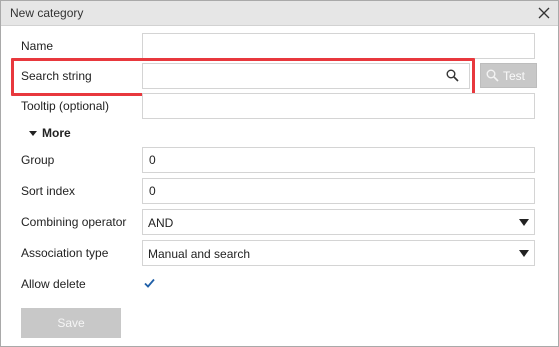 The width and height of the screenshot is (559, 347). Describe the element at coordinates (338, 191) in the screenshot. I see `sort-index-input: 0` at that location.